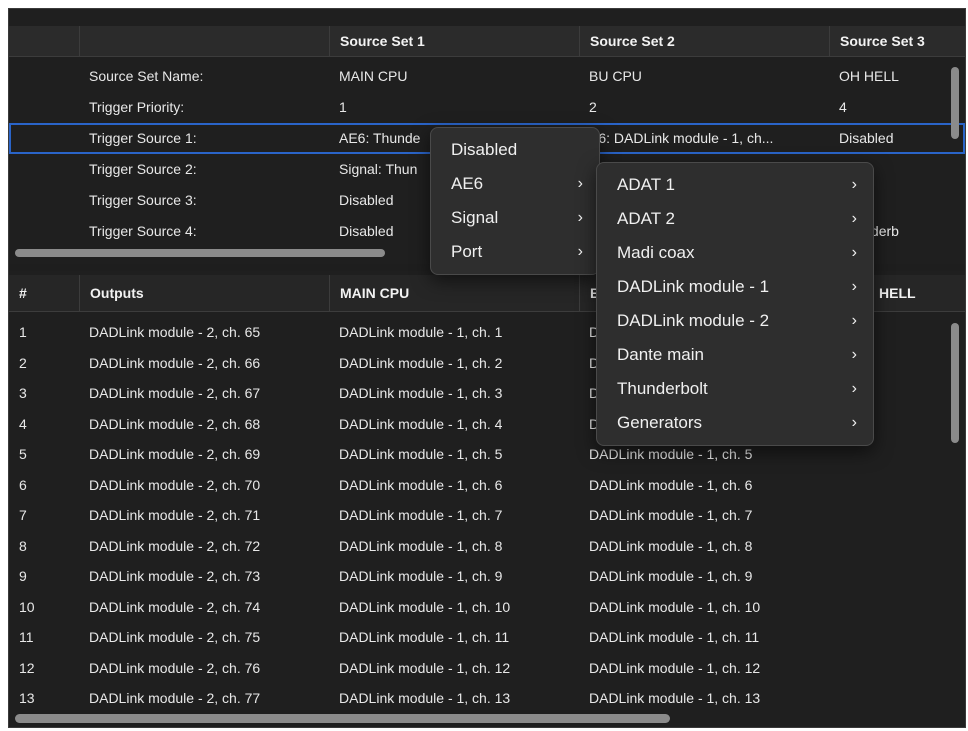  I want to click on header-outputs: Outputs, so click(204, 293).